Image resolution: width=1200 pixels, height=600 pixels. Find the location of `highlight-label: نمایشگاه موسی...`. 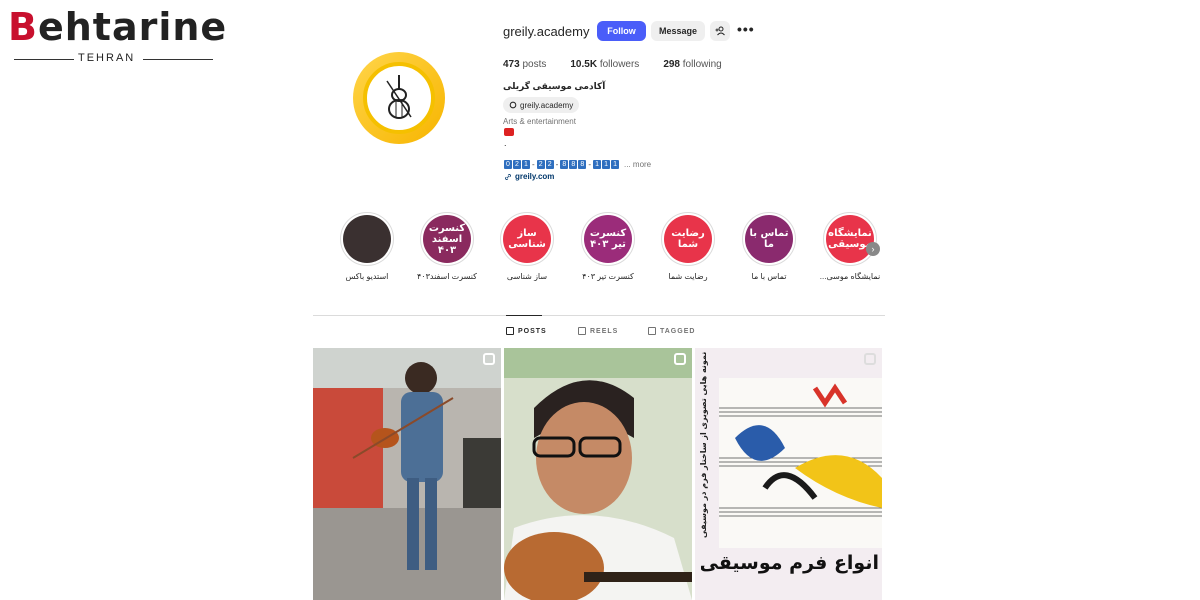

highlight-label: نمایشگاه موسی... is located at coordinates (850, 276).